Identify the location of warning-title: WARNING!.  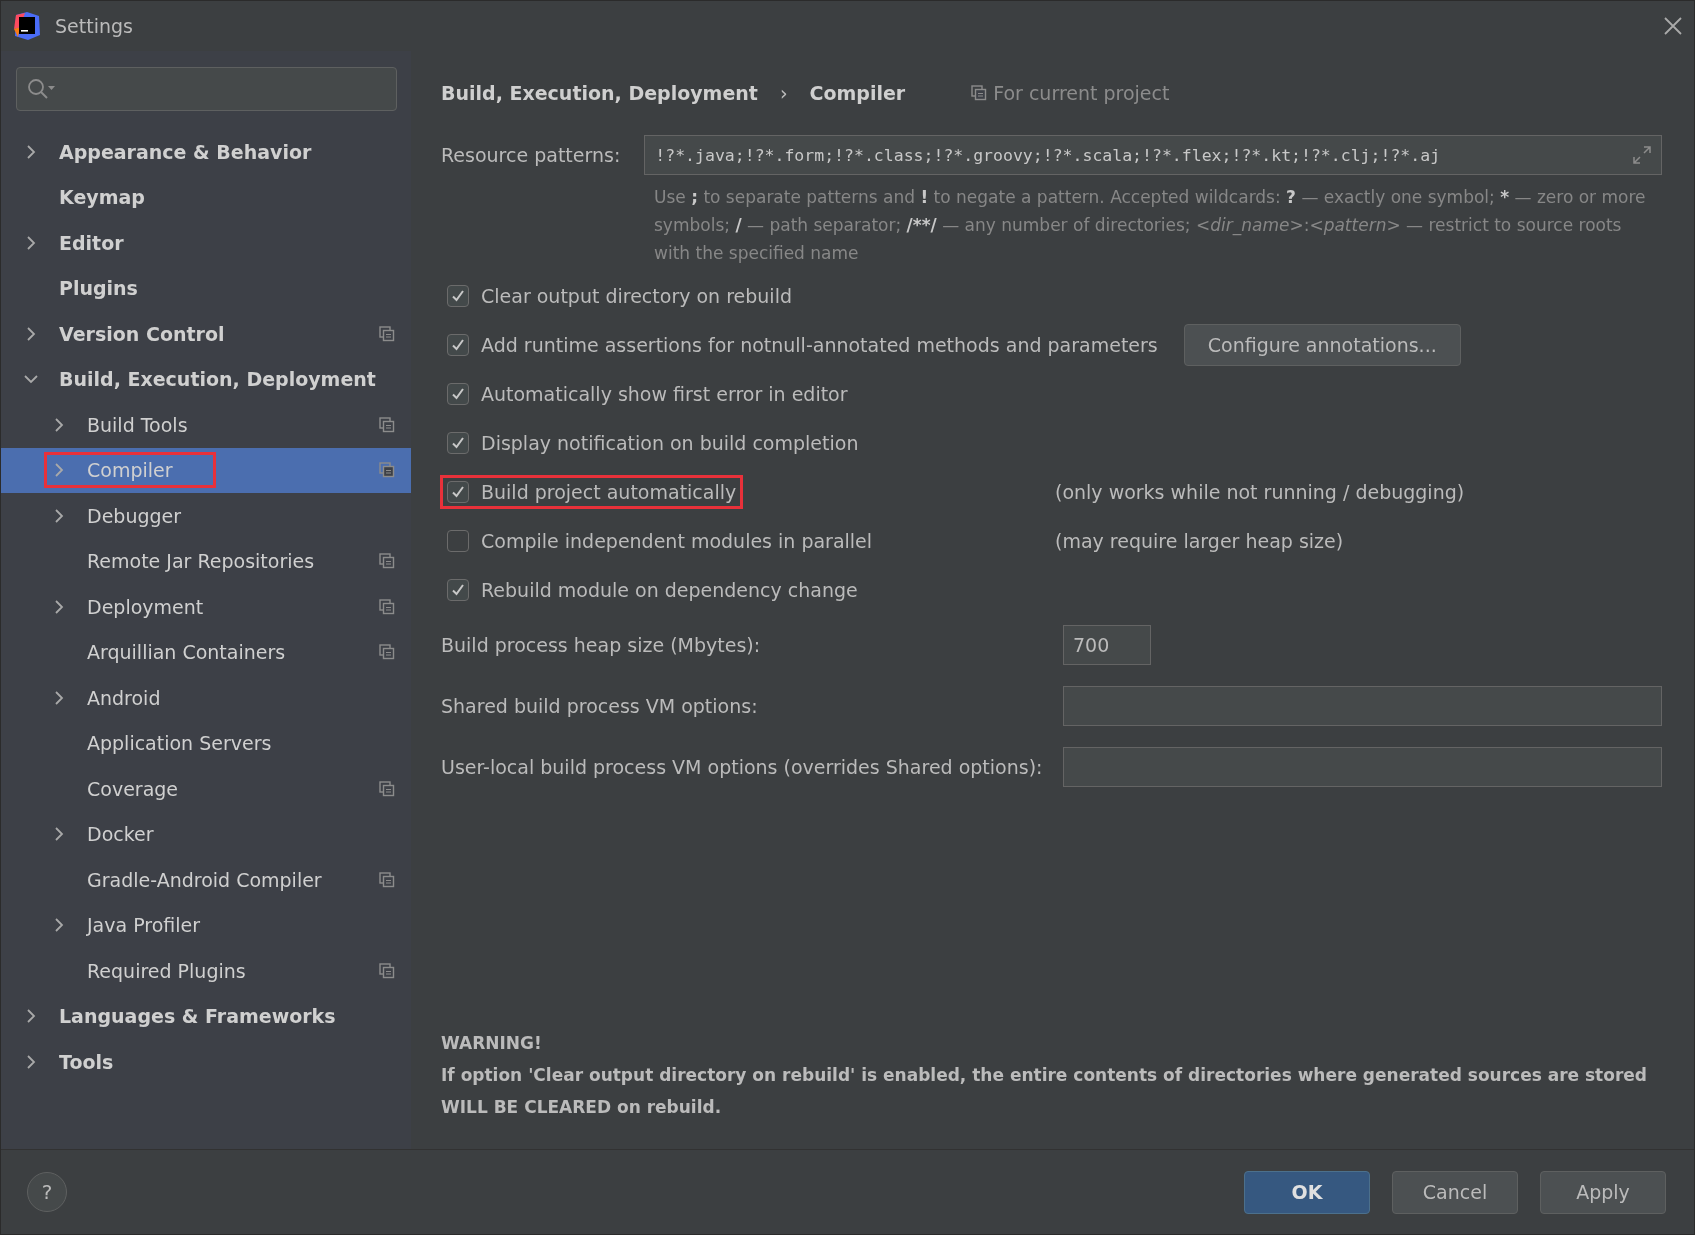
(492, 1043).